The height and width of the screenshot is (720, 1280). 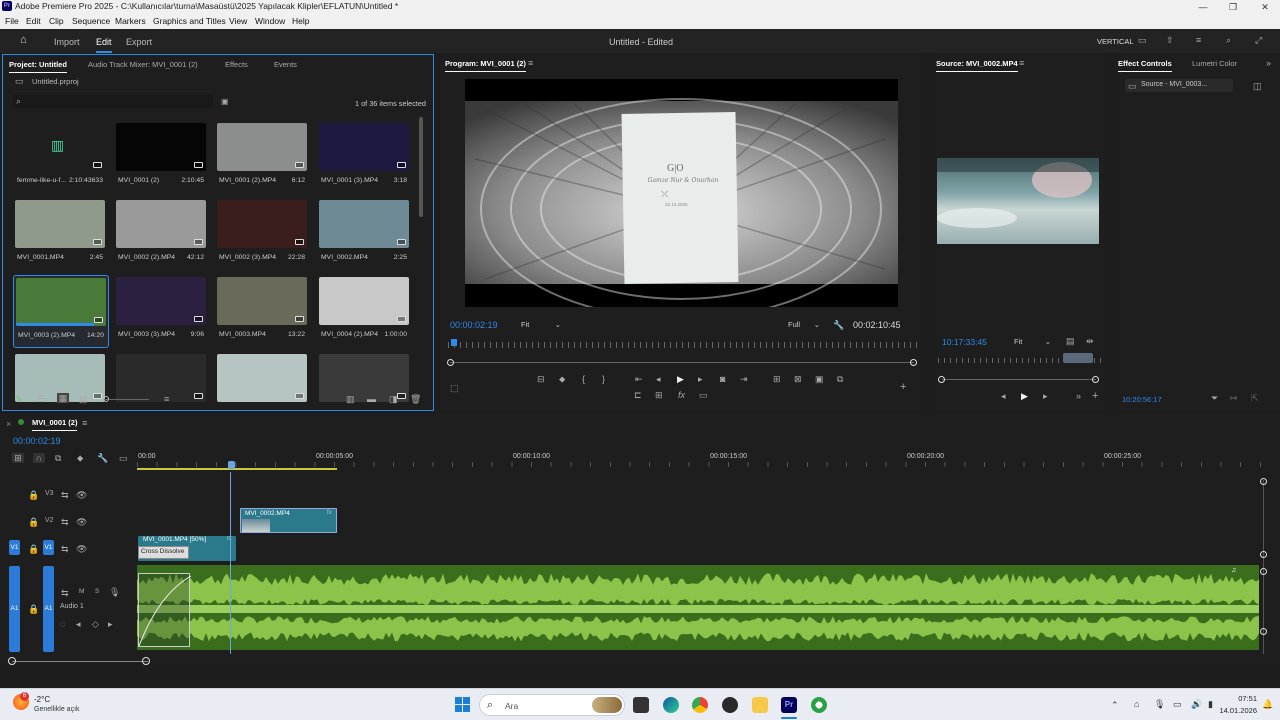 What do you see at coordinates (263, 234) in the screenshot?
I see `media-item: MVI_0002 (3).MP4 22:28` at bounding box center [263, 234].